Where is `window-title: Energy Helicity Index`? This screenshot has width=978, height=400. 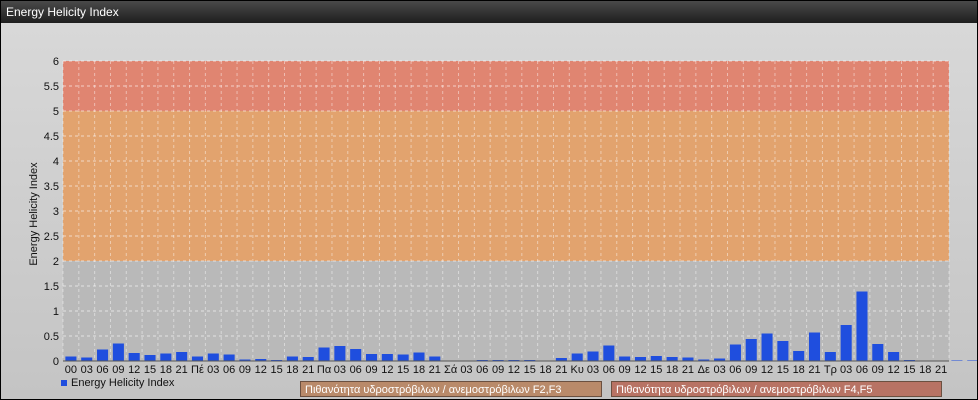 window-title: Energy Helicity Index is located at coordinates (489, 12).